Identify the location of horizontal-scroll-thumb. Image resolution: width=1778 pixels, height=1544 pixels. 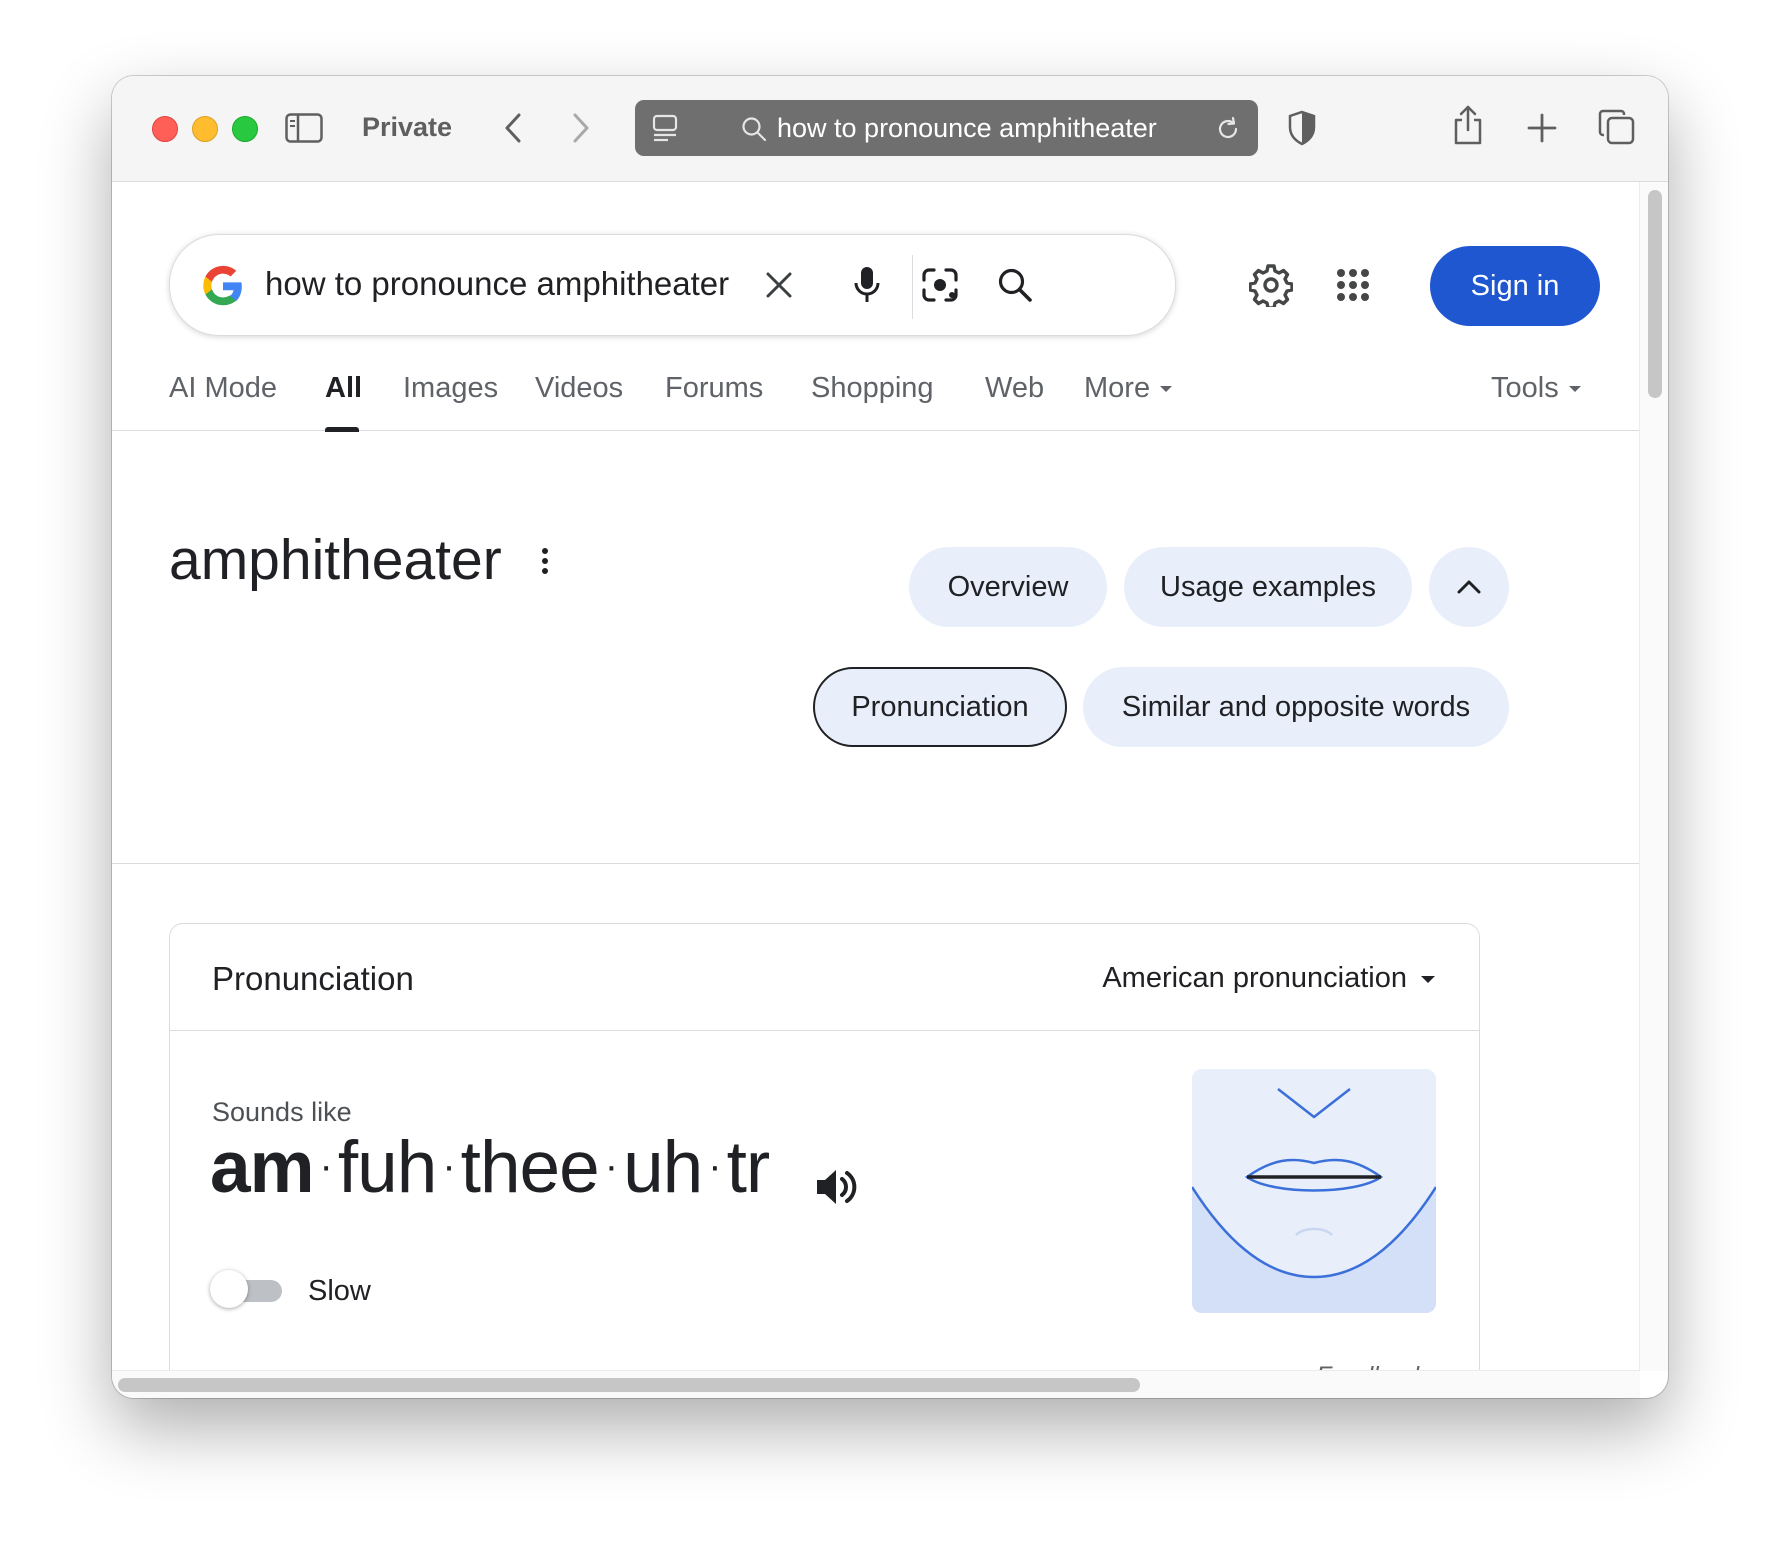
(629, 1385).